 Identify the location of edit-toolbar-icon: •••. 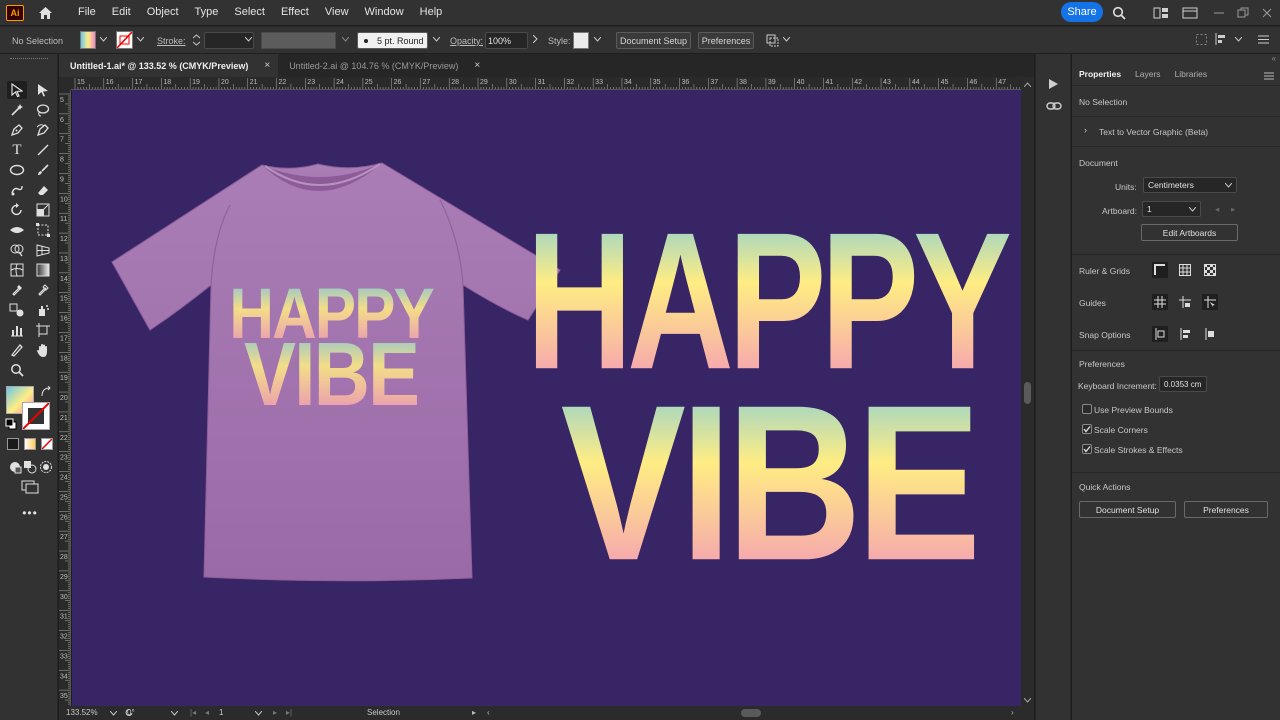
(30, 513).